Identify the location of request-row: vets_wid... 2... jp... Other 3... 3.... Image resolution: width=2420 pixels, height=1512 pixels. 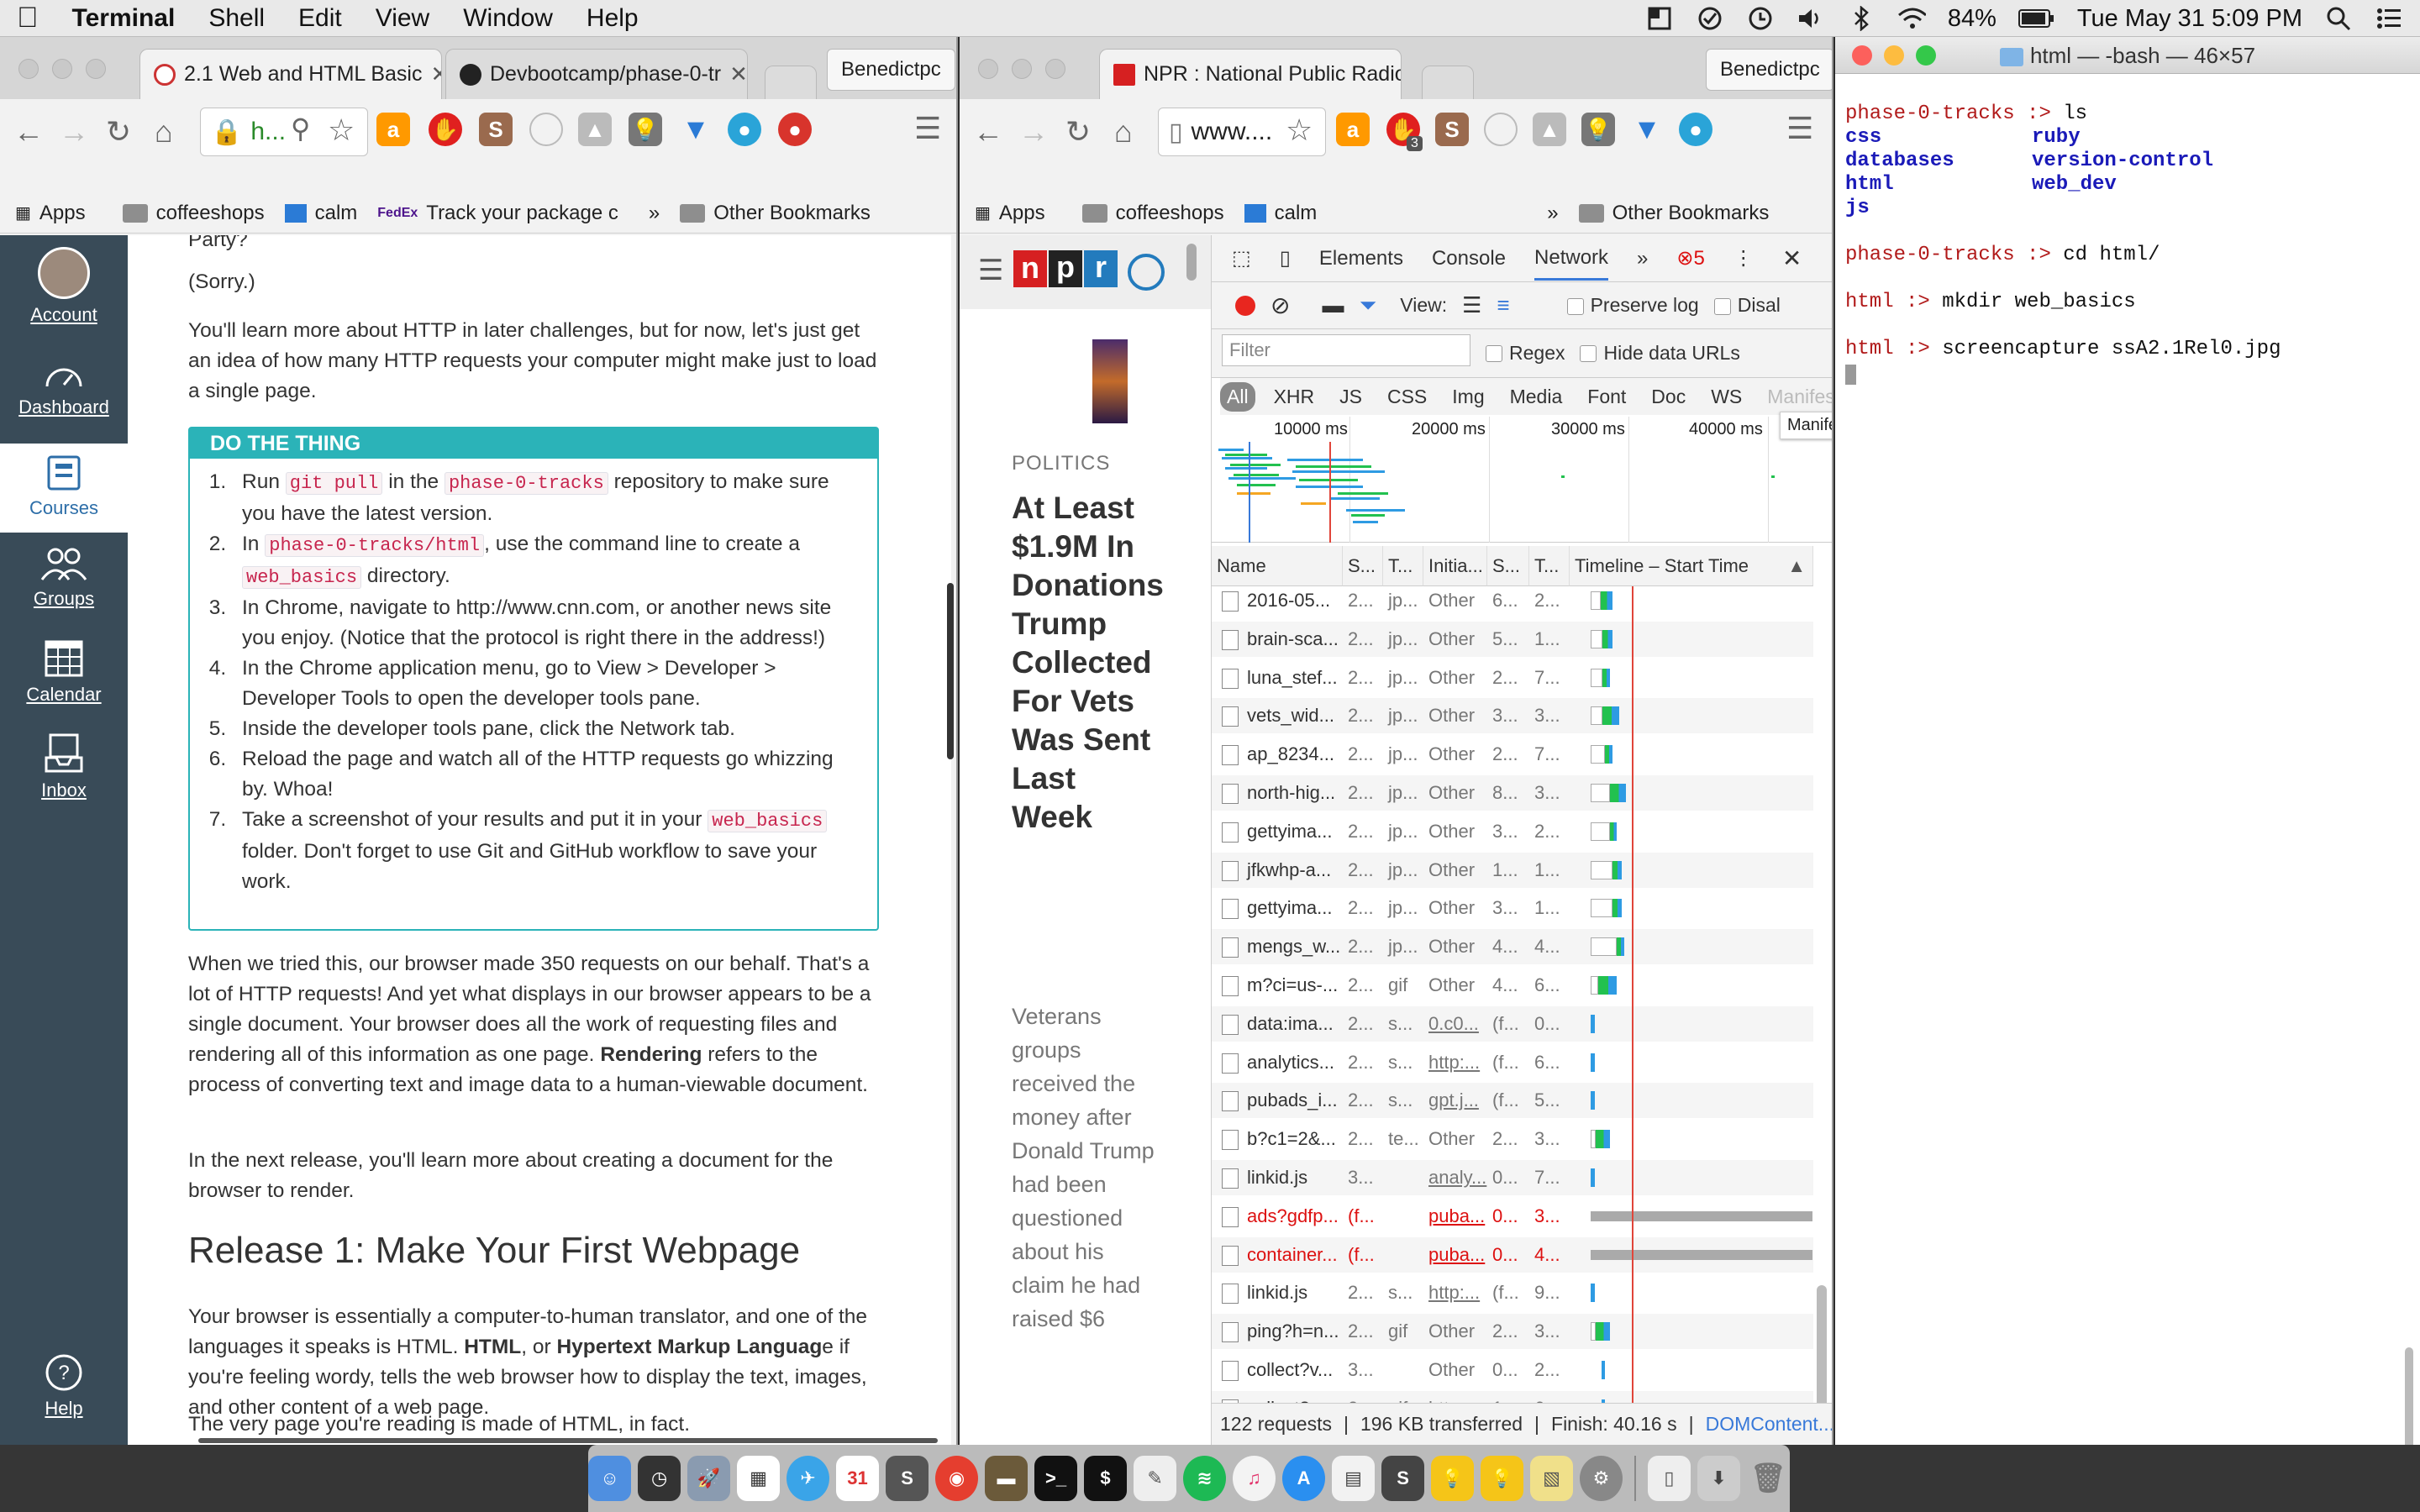
(1512, 716).